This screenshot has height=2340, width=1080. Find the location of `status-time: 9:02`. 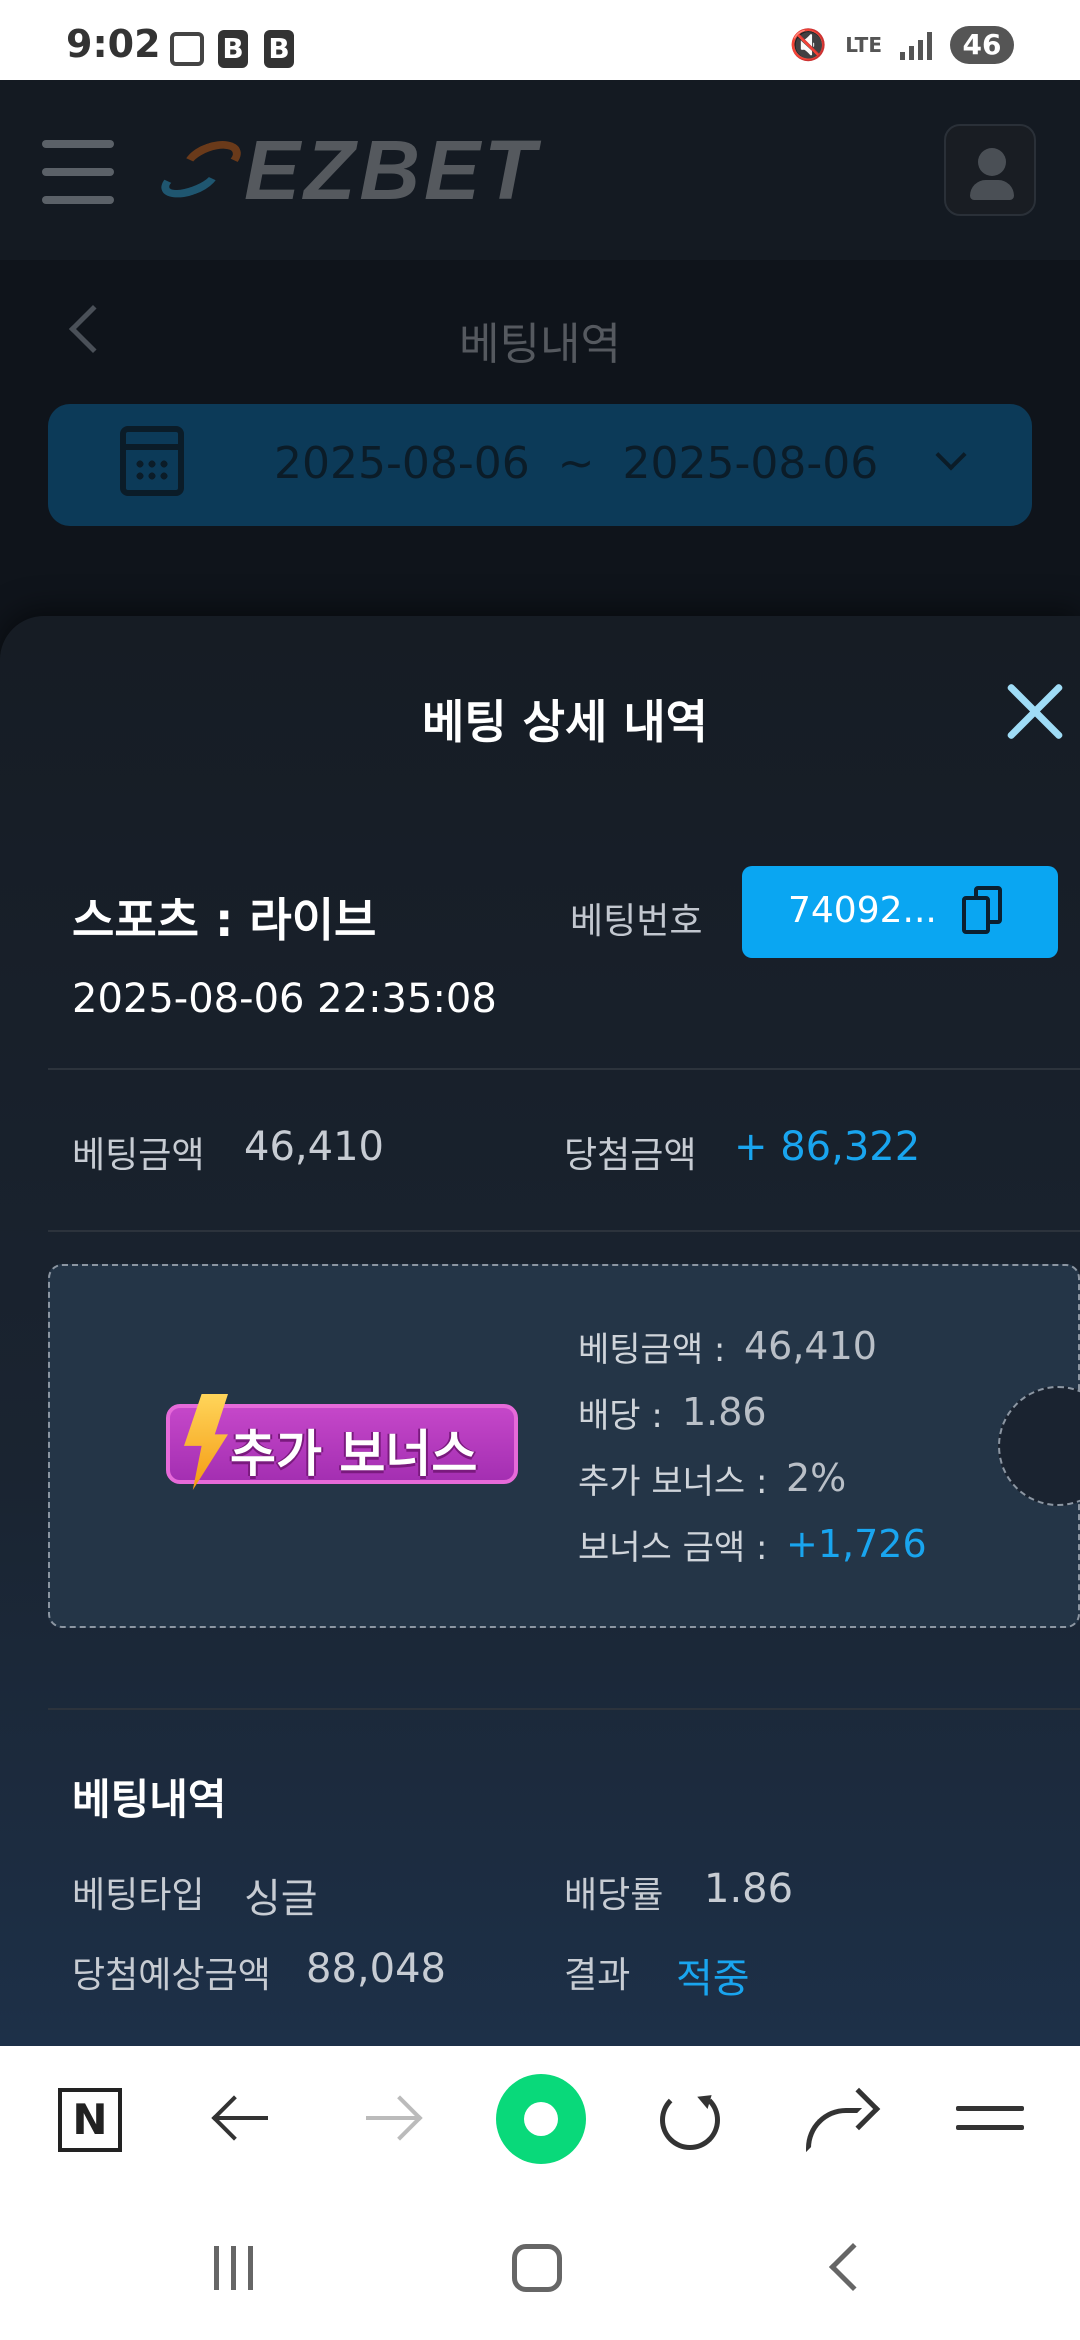

status-time: 9:02 is located at coordinates (113, 44).